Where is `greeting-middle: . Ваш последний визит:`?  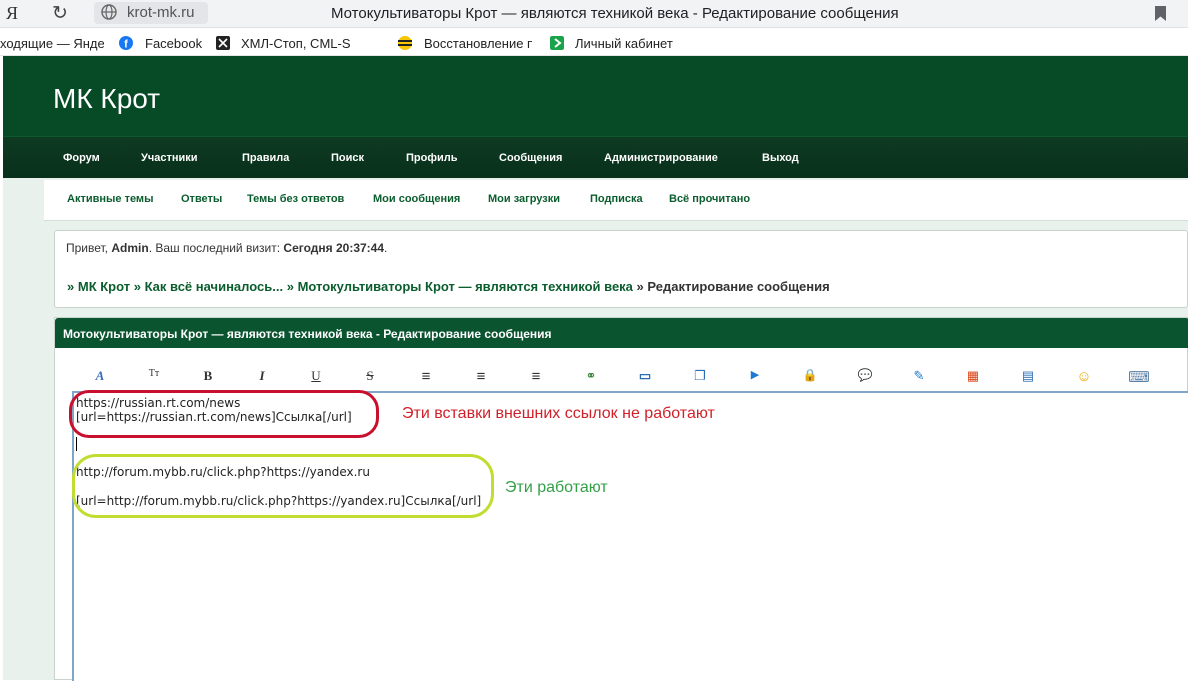 greeting-middle: . Ваш последний визит: is located at coordinates (216, 248).